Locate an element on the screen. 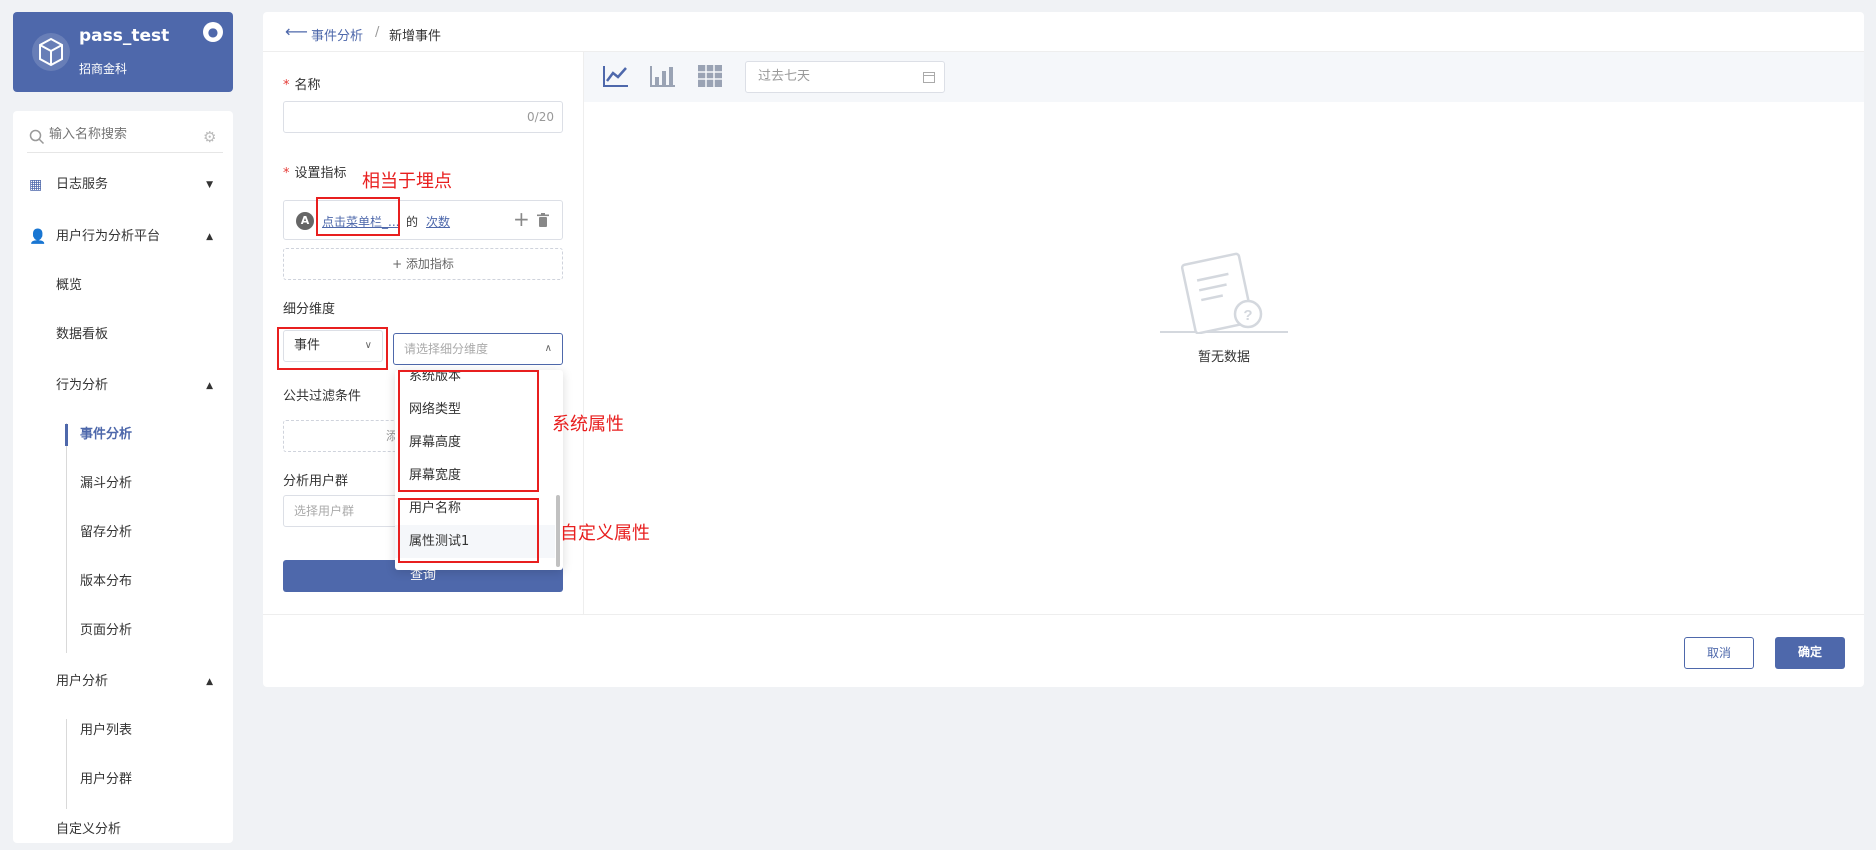  metric-badge: A is located at coordinates (305, 221).